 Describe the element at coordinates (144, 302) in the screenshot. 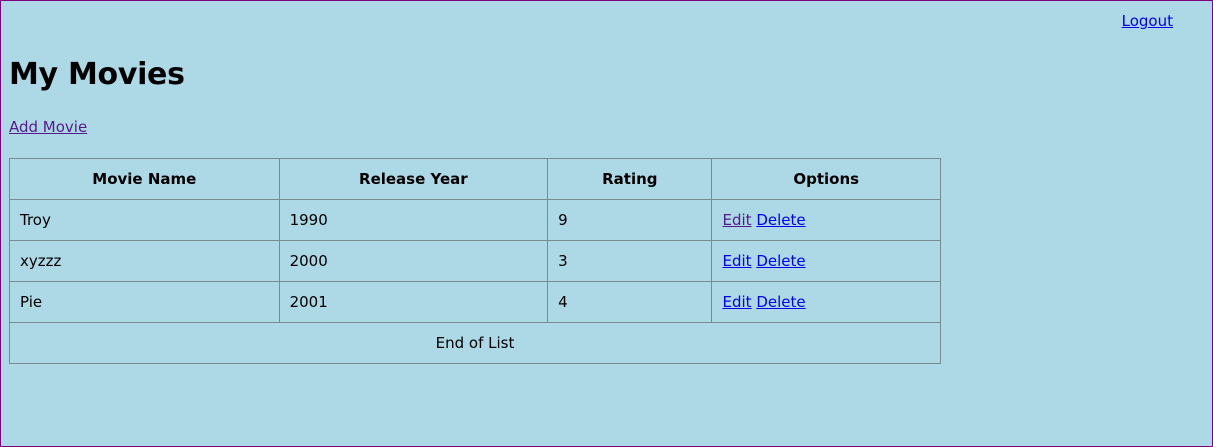

I see `movie-name-cell: Pie` at that location.